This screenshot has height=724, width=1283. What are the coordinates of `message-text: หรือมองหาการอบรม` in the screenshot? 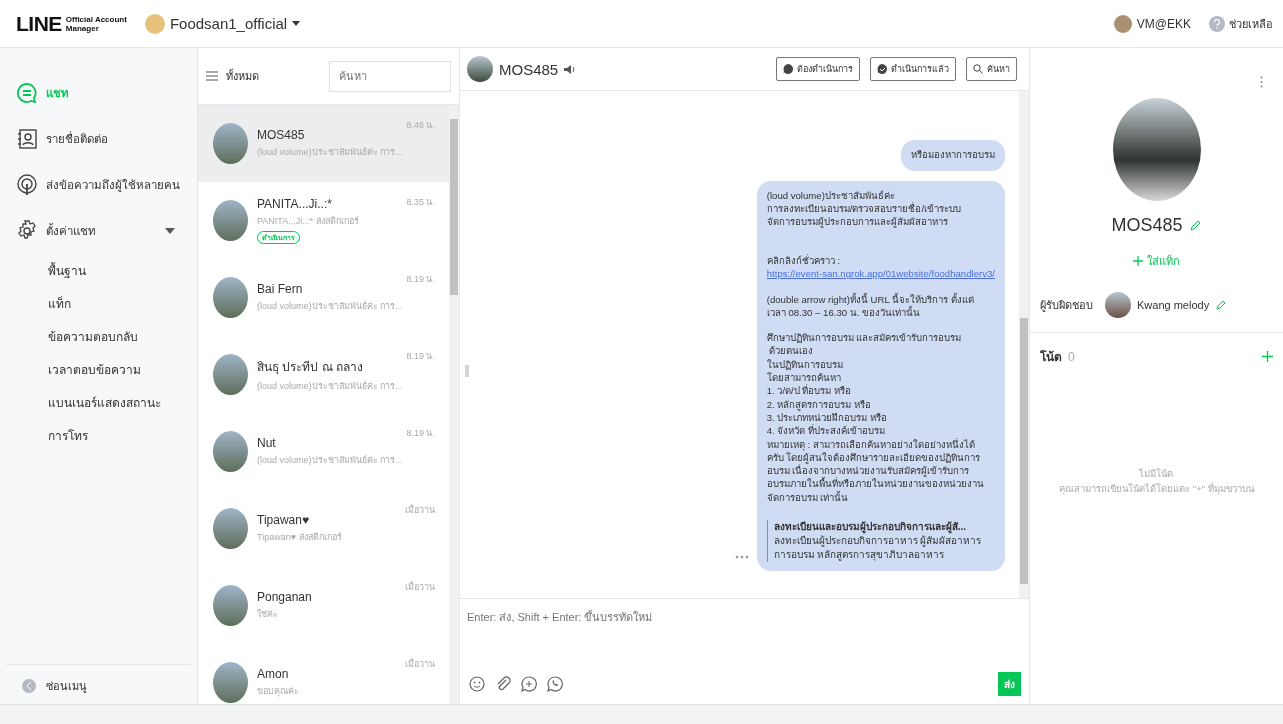 It's located at (953, 155).